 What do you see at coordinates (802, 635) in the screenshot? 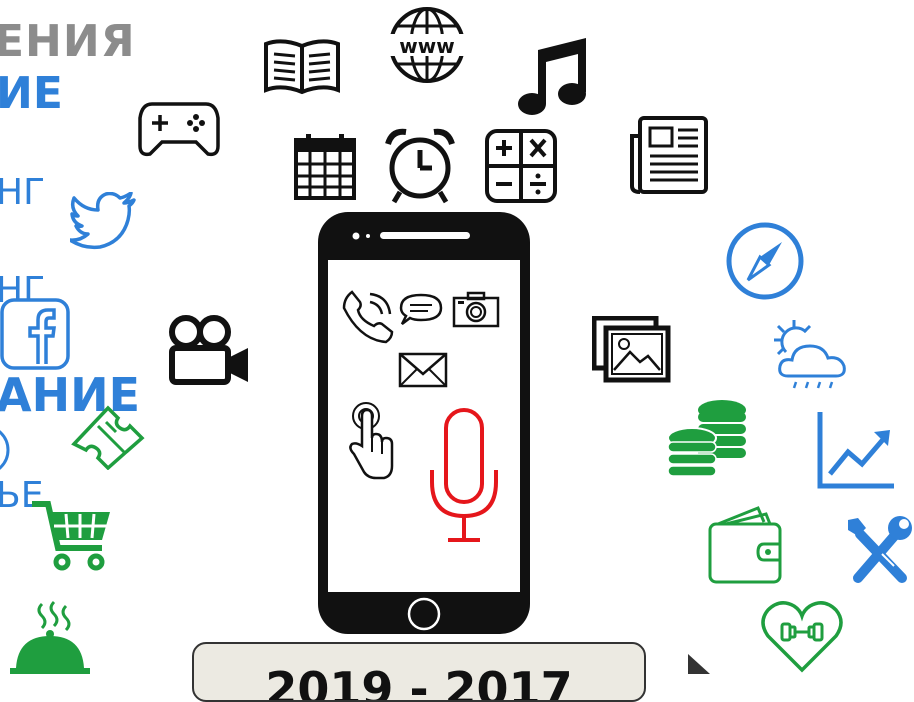
I see `heart-dumbbell-icon` at bounding box center [802, 635].